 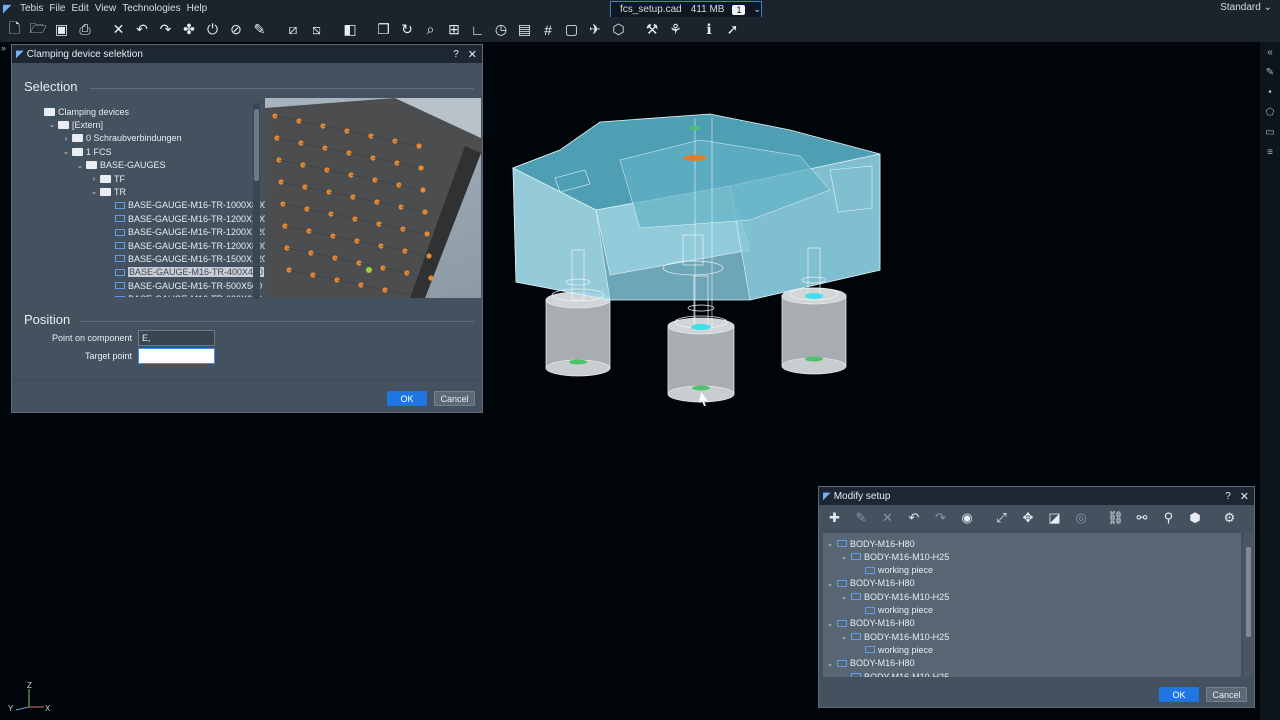 What do you see at coordinates (1142, 518) in the screenshot?
I see `unlink-icon: ⚯` at bounding box center [1142, 518].